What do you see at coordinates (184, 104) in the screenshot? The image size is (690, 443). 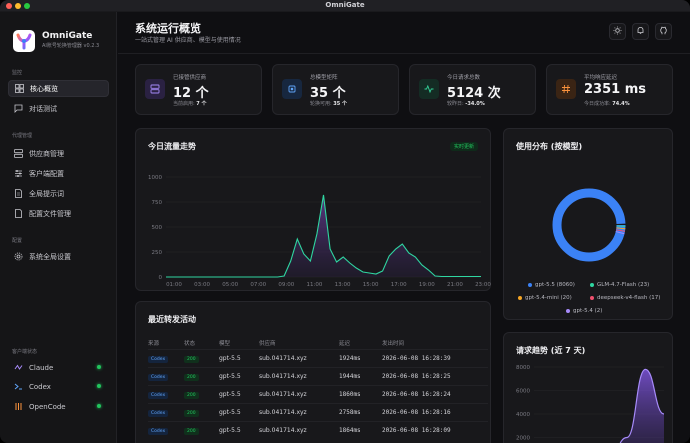 I see `stat-sub-label: 当前启用:` at bounding box center [184, 104].